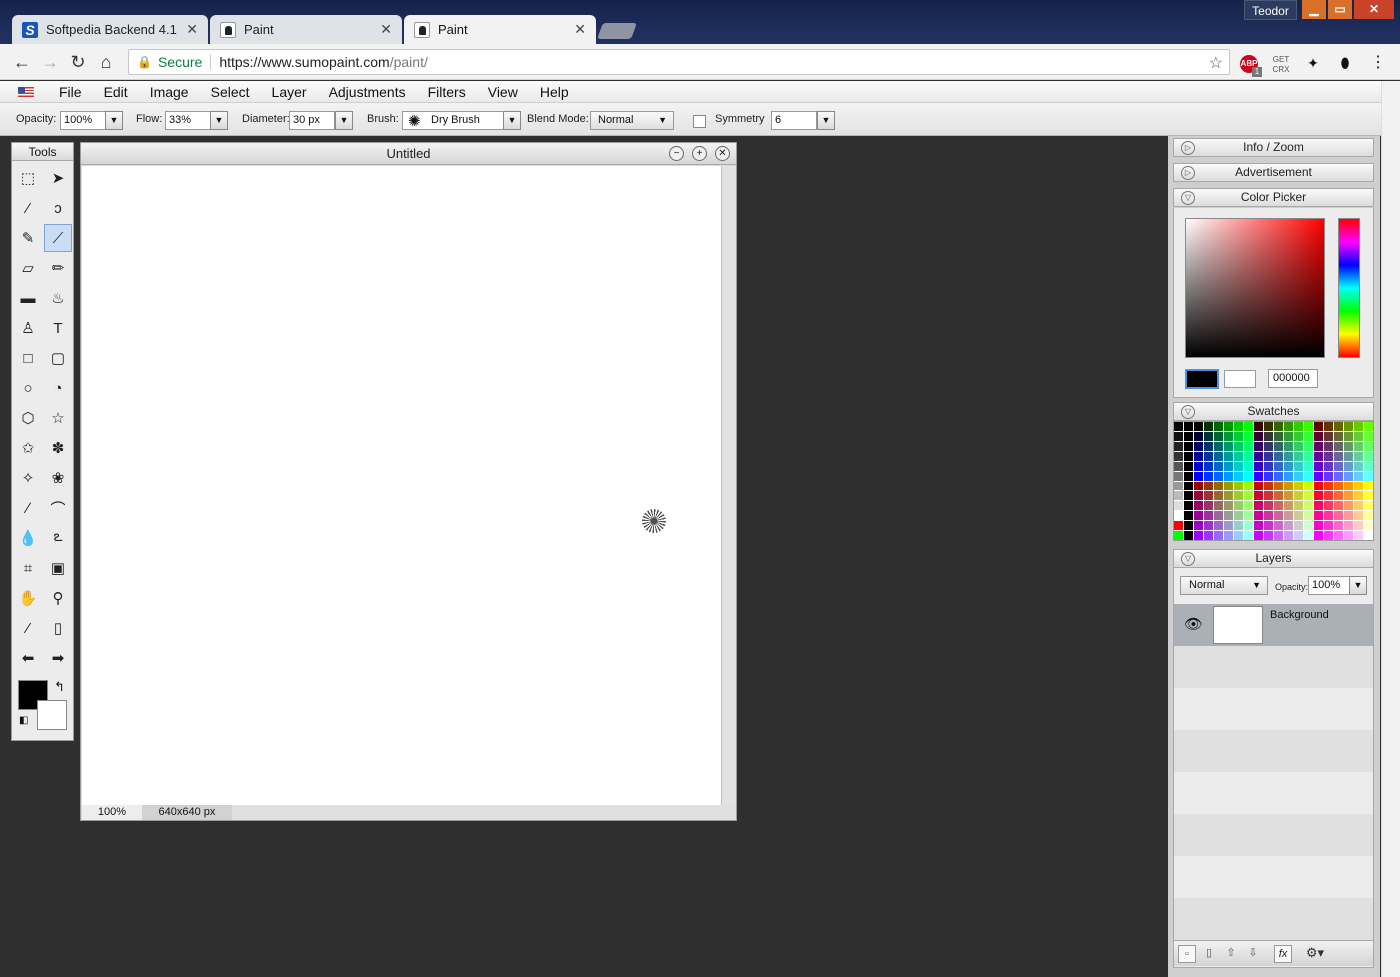  What do you see at coordinates (500, 29) in the screenshot?
I see `tab-paint-2: Paint ✕` at bounding box center [500, 29].